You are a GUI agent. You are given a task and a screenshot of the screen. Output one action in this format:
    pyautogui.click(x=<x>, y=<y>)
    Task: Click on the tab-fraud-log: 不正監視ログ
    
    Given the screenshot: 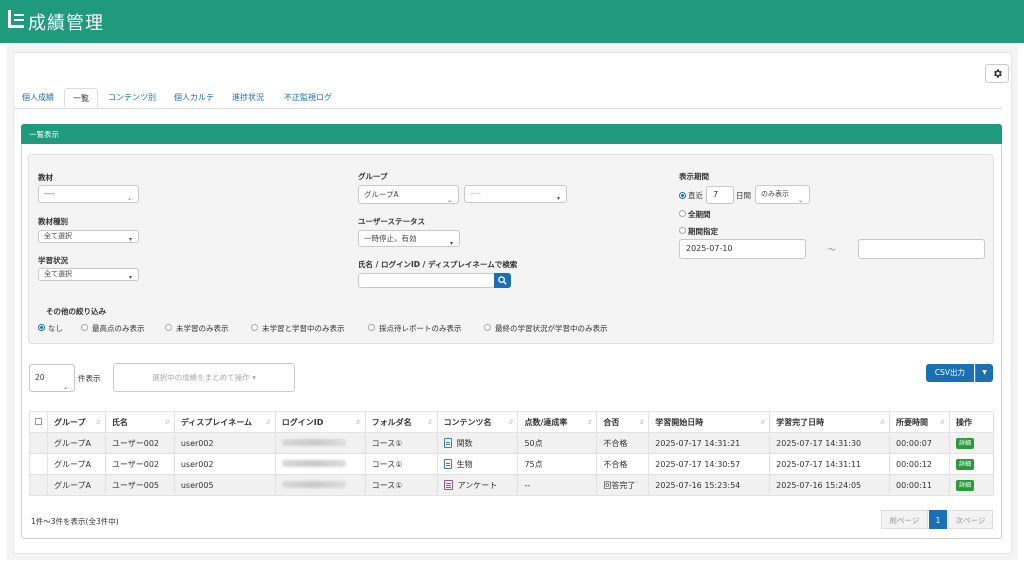 What is the action you would take?
    pyautogui.click(x=308, y=98)
    